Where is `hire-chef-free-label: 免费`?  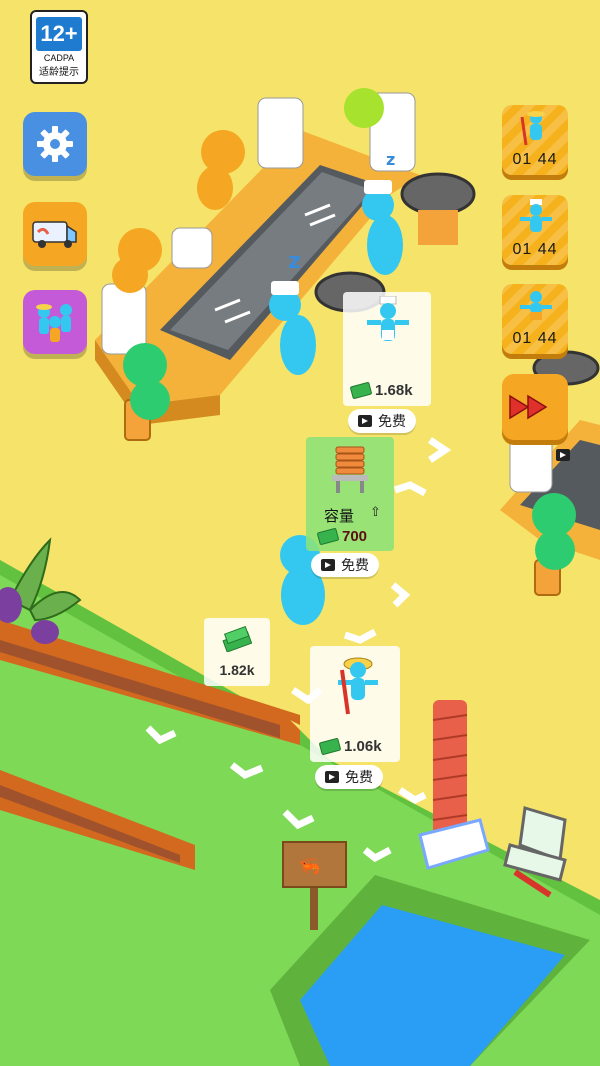
hire-chef-free-label: 免费 is located at coordinates (392, 422).